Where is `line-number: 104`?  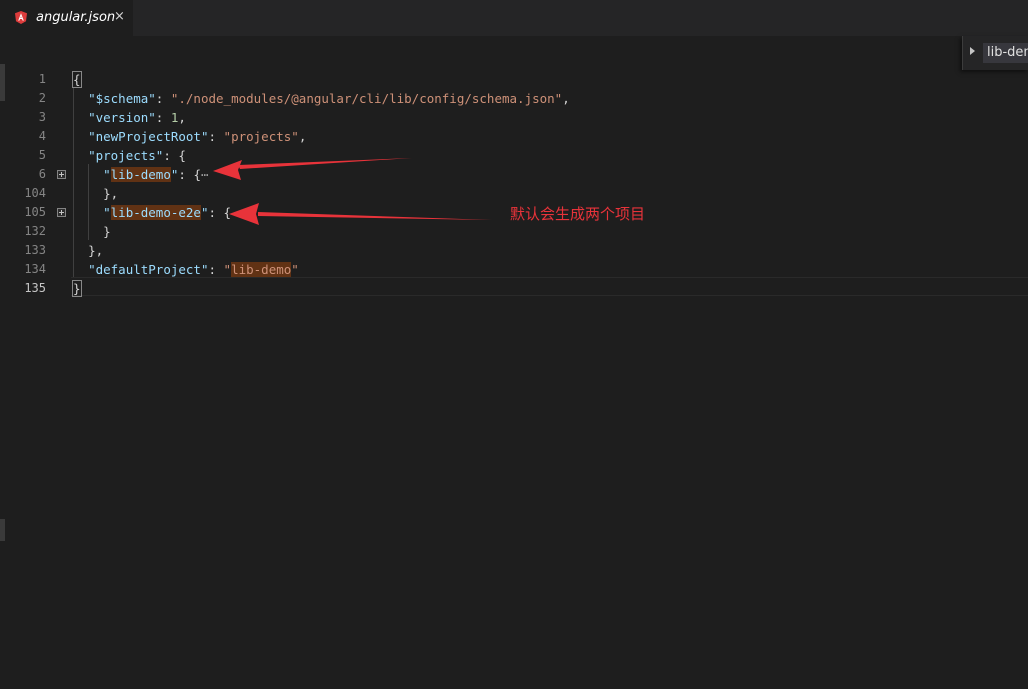 line-number: 104 is located at coordinates (35, 193).